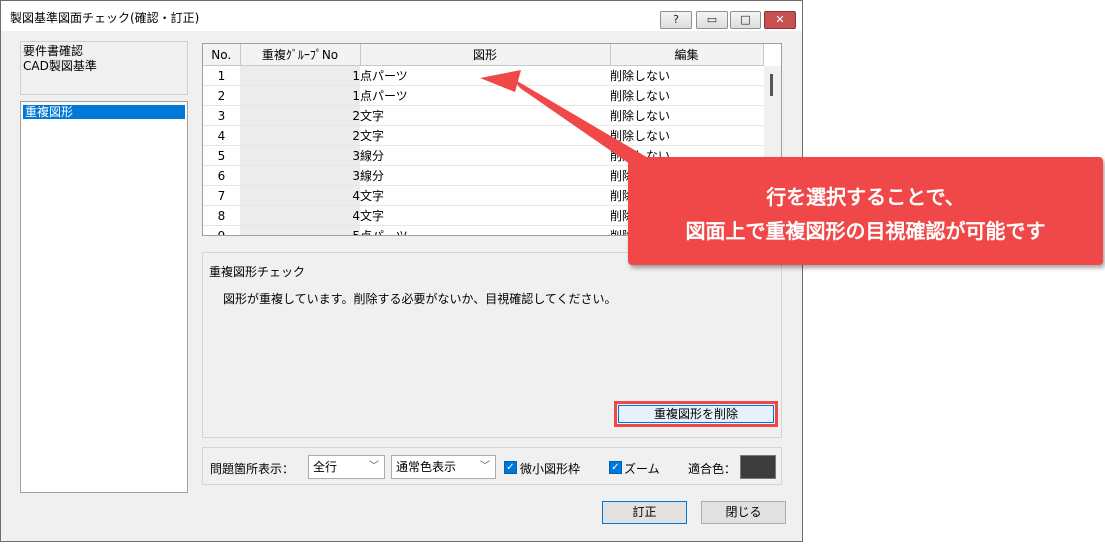 The width and height of the screenshot is (1105, 544). What do you see at coordinates (865, 211) in the screenshot?
I see `annotation-callout: 行を選択することで、 図面上で重複図形の目視確認が可能です` at bounding box center [865, 211].